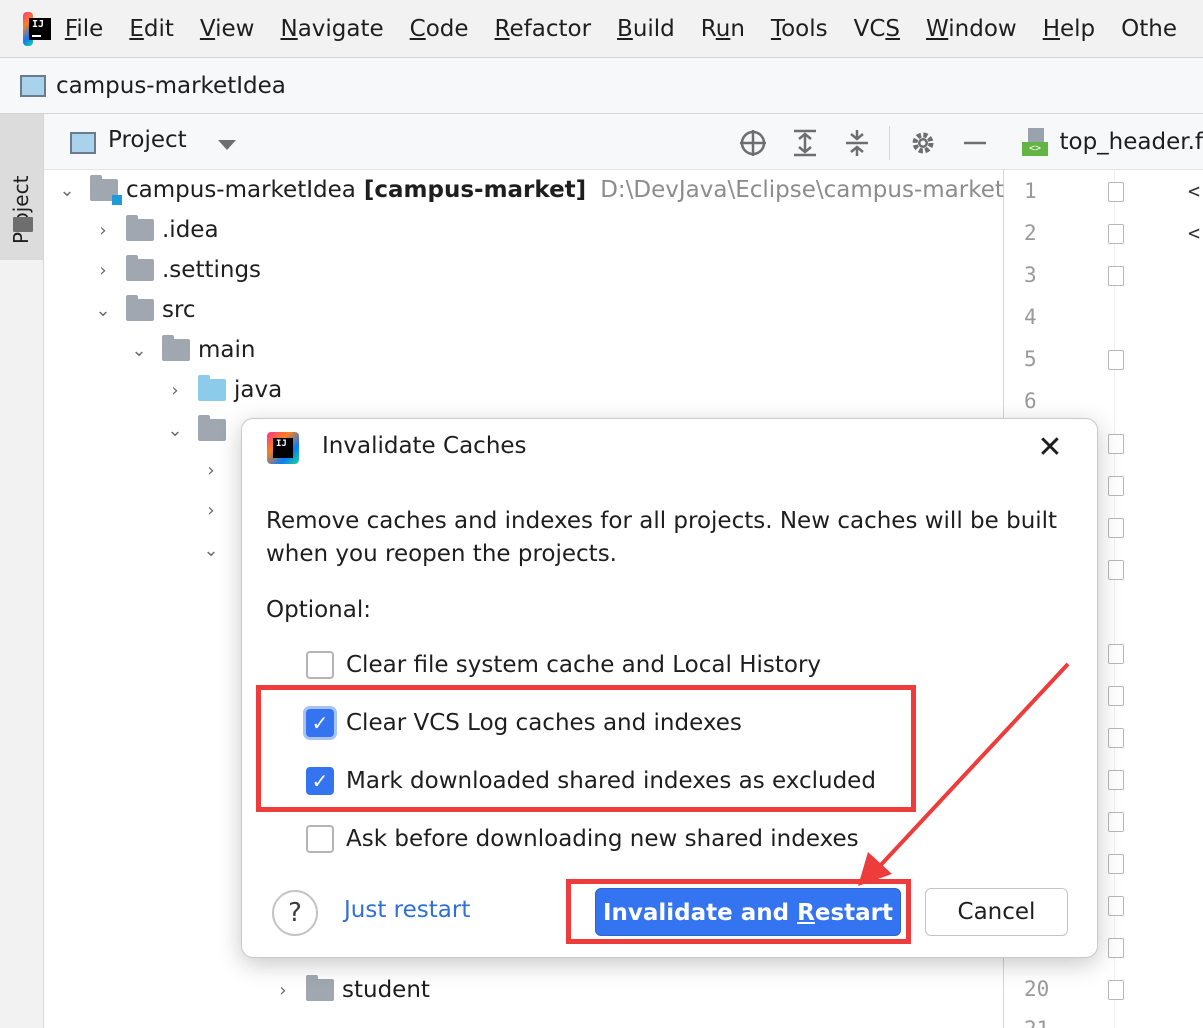  I want to click on tree-label-idea: .idea, so click(190, 230).